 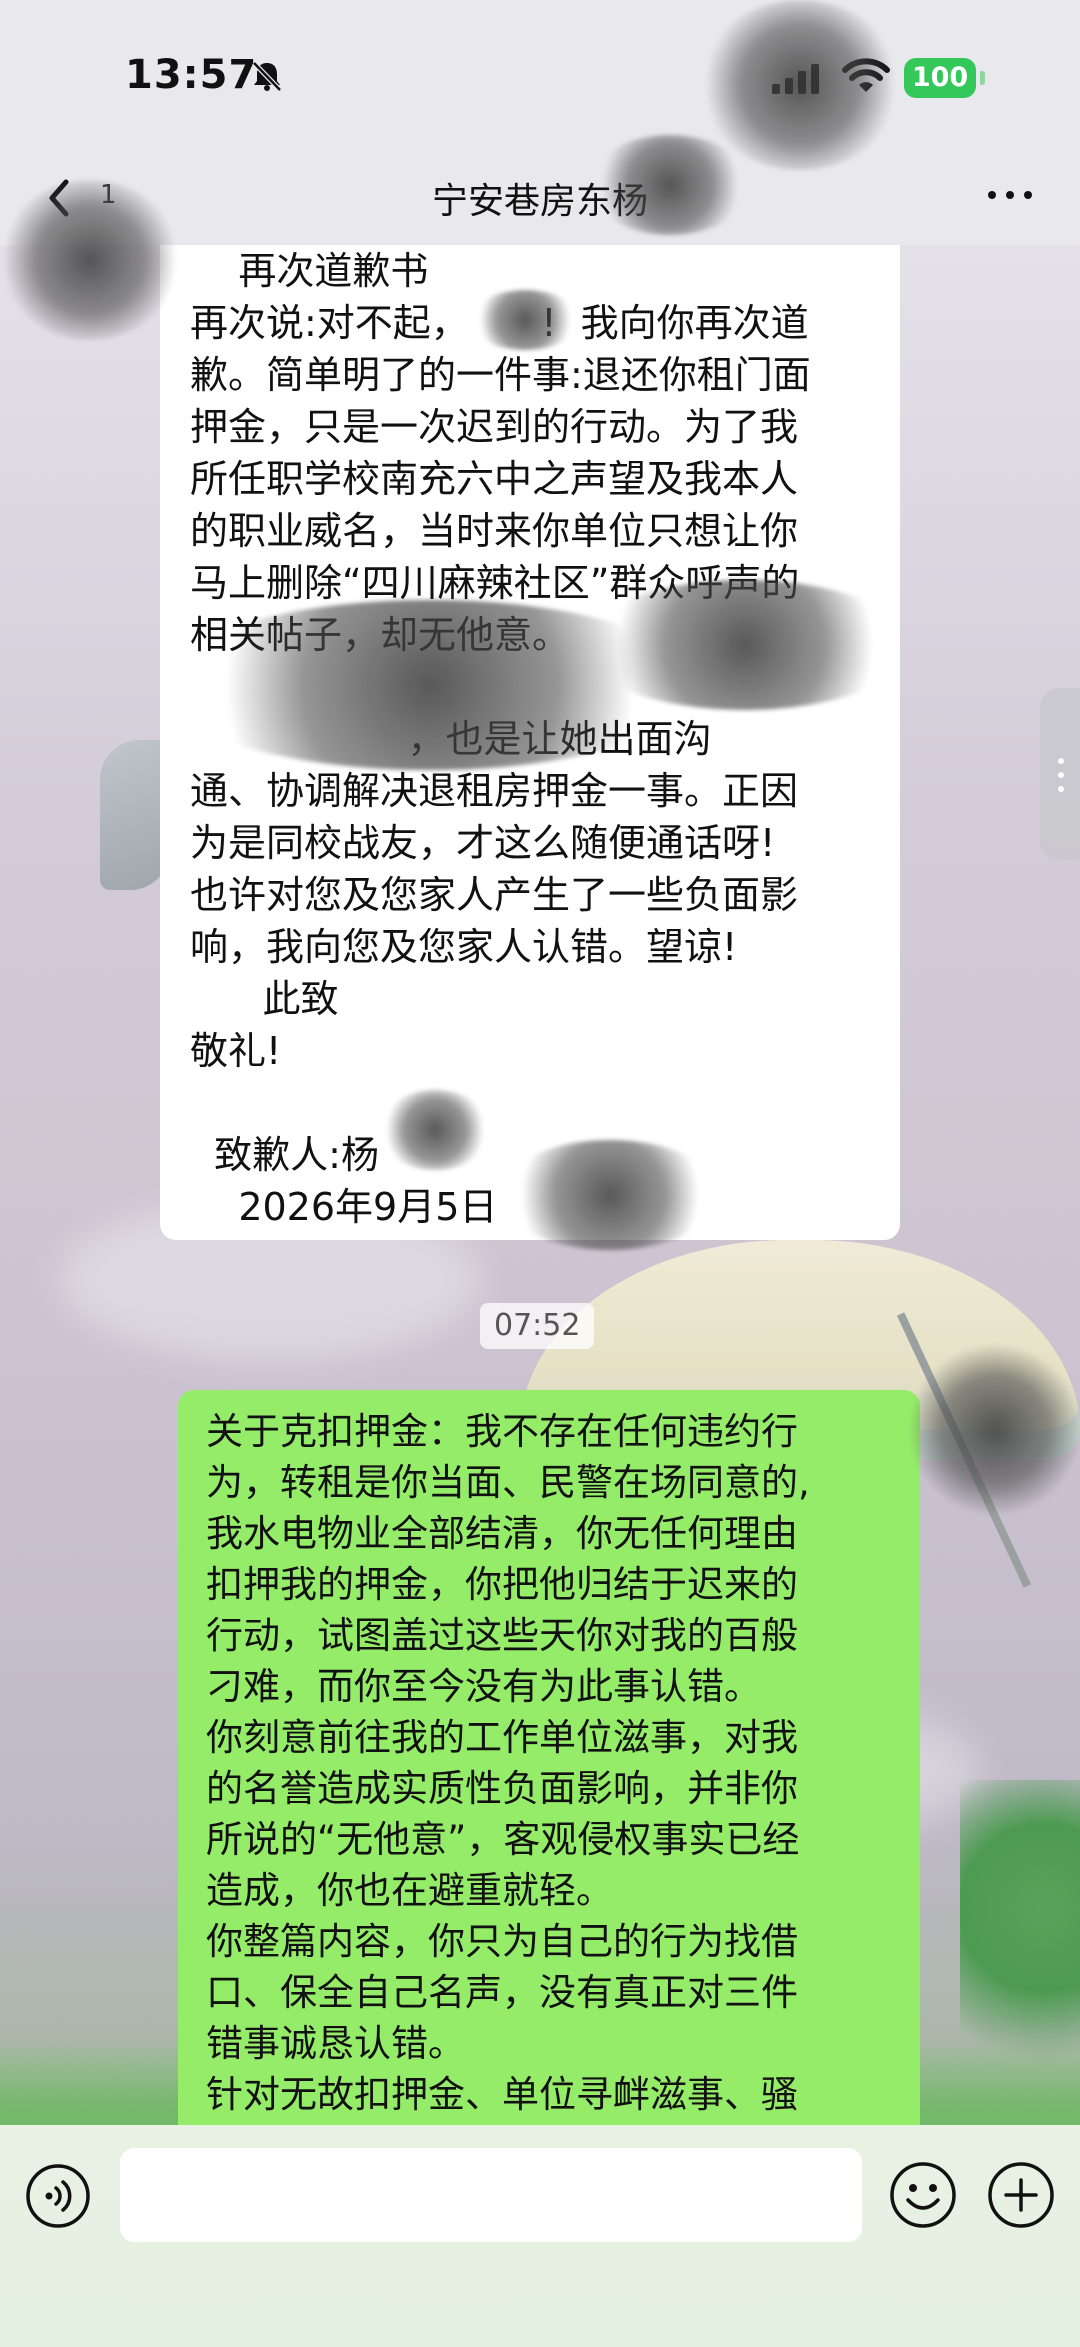 I want to click on more-dots-icon, so click(x=1012, y=195).